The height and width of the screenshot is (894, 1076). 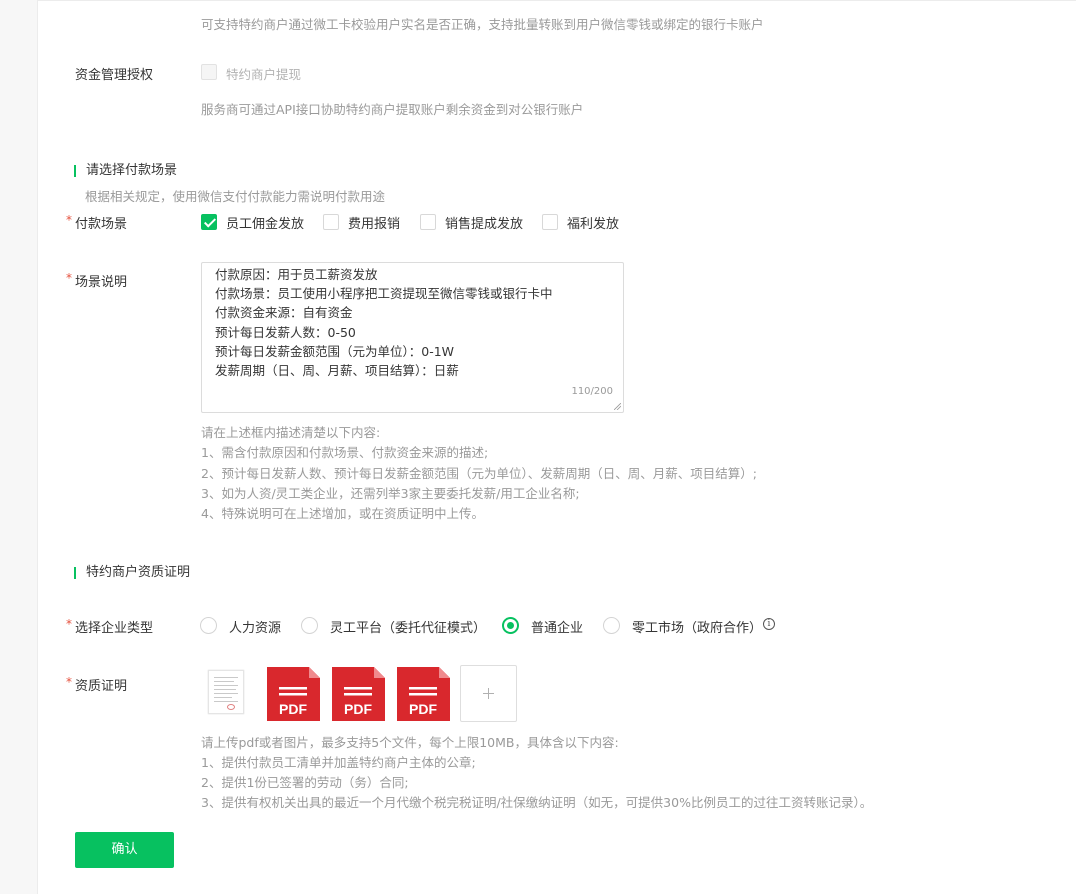 What do you see at coordinates (337, 371) in the screenshot?
I see `scene-desc-line: 发薪周期（日、周、月薪、项目结算）：日薪` at bounding box center [337, 371].